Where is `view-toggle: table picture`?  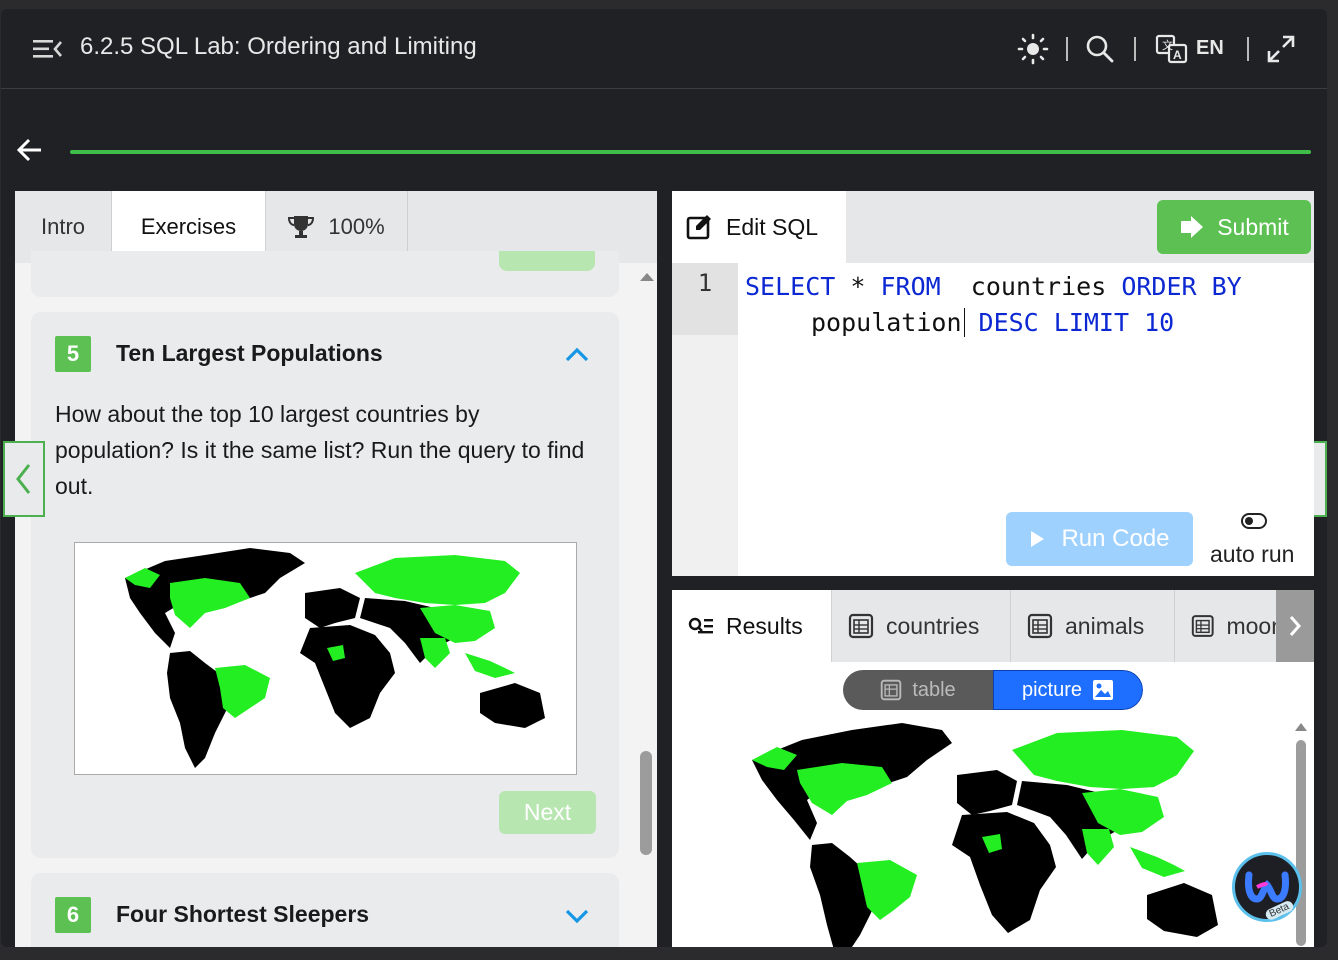
view-toggle: table picture is located at coordinates (993, 690).